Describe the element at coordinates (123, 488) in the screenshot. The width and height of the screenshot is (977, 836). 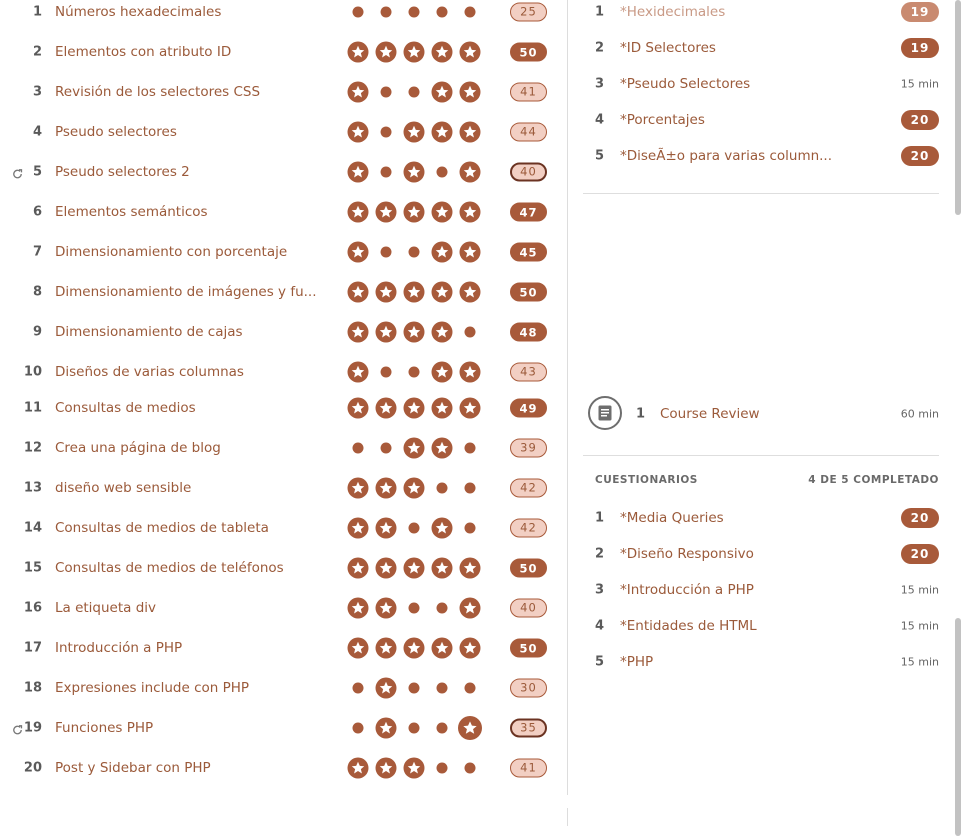
I see `lesson-title: diseño web sensible` at that location.